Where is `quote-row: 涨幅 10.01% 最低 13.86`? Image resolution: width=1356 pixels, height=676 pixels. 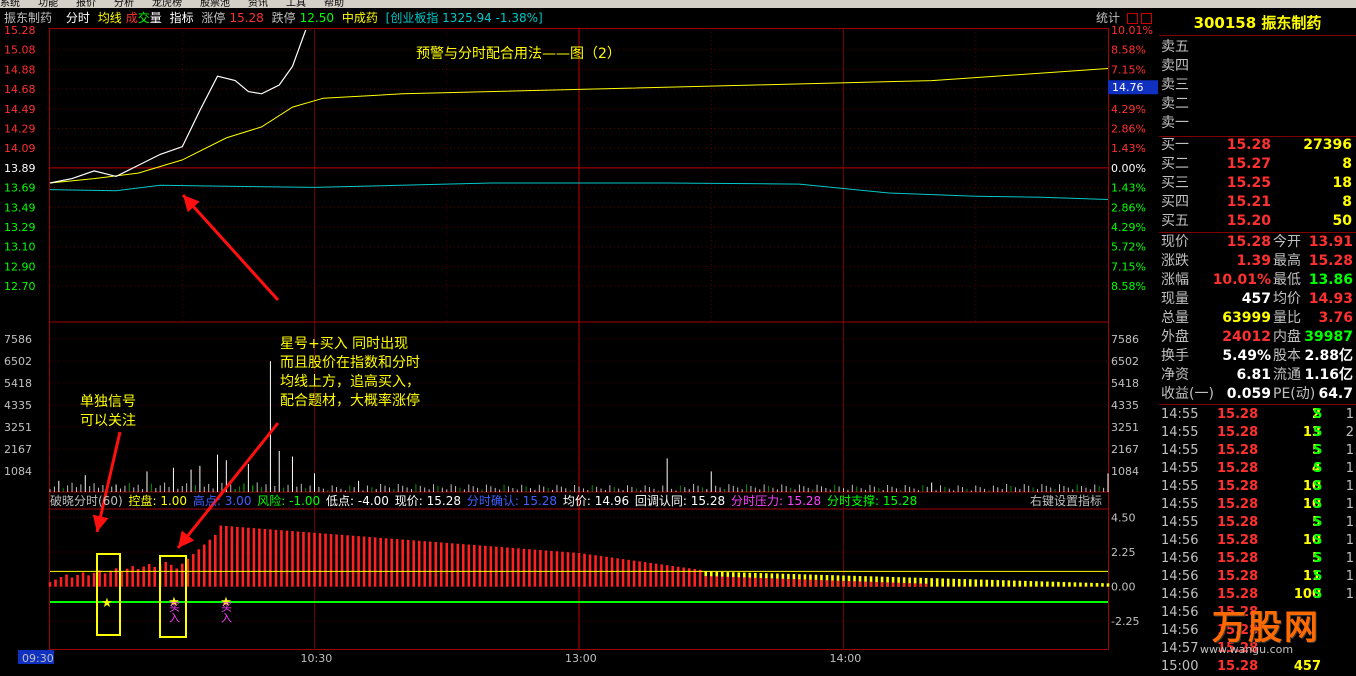 quote-row: 涨幅 10.01% 最低 13.86 is located at coordinates (1257, 280).